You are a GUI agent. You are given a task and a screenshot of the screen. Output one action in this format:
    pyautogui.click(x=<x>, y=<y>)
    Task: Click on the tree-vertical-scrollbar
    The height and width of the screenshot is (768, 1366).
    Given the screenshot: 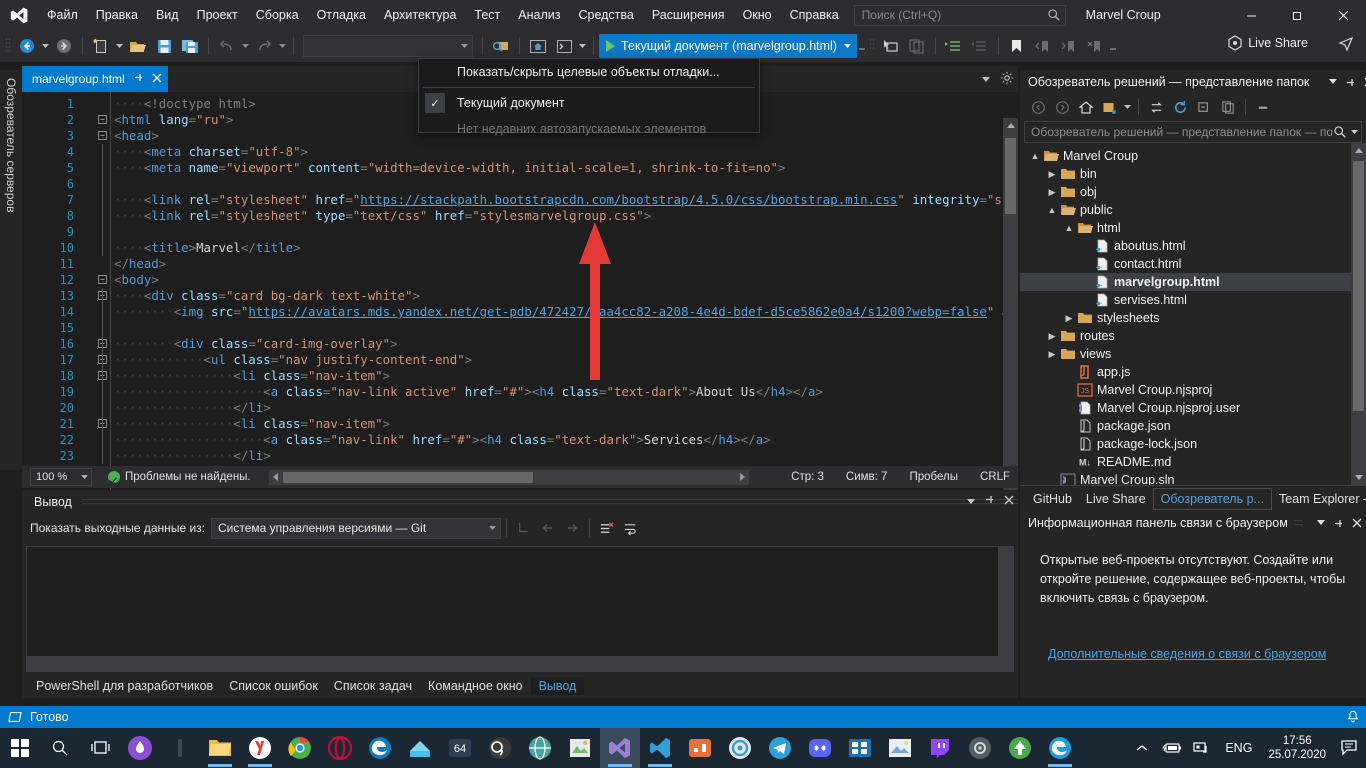 What is the action you would take?
    pyautogui.click(x=1358, y=314)
    